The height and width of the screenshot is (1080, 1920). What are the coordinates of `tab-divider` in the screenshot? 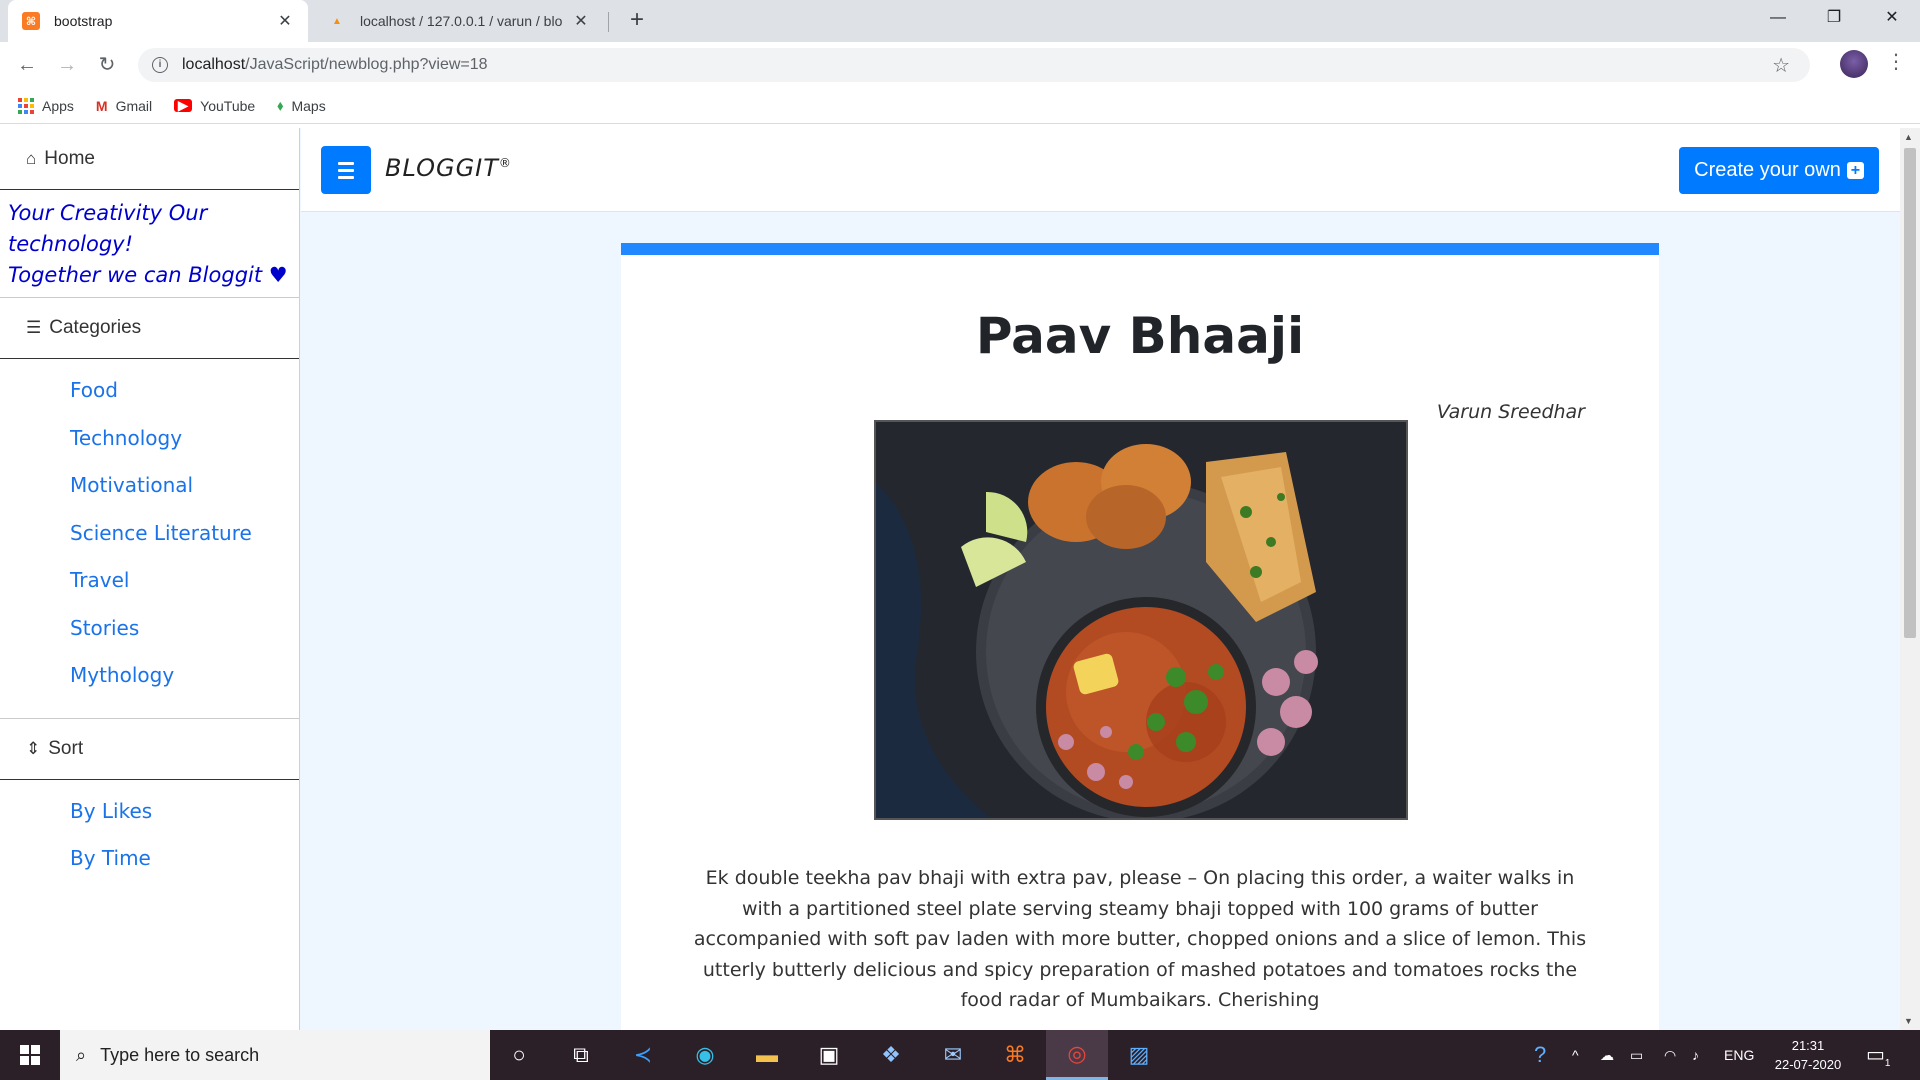 It's located at (608, 22).